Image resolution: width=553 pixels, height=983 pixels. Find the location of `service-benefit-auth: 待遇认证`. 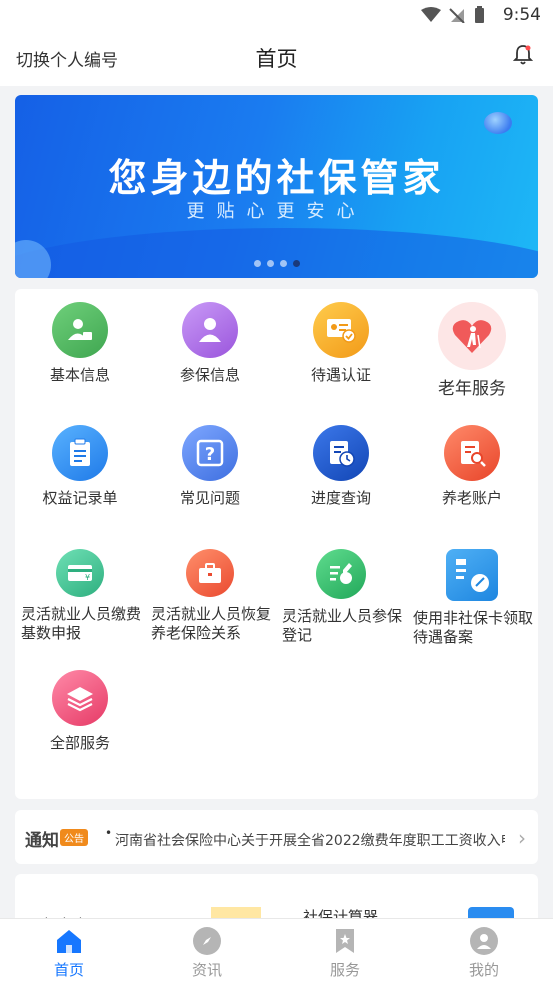

service-benefit-auth: 待遇认证 is located at coordinates (341, 343).